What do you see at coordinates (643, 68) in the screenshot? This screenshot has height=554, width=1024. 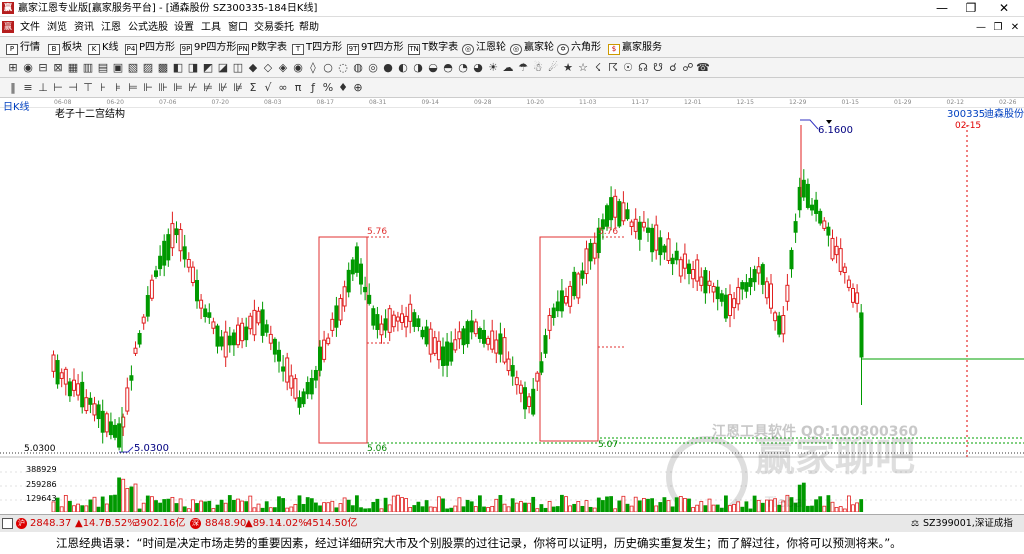 I see `toolbar2-tool-42-icon: ☊` at bounding box center [643, 68].